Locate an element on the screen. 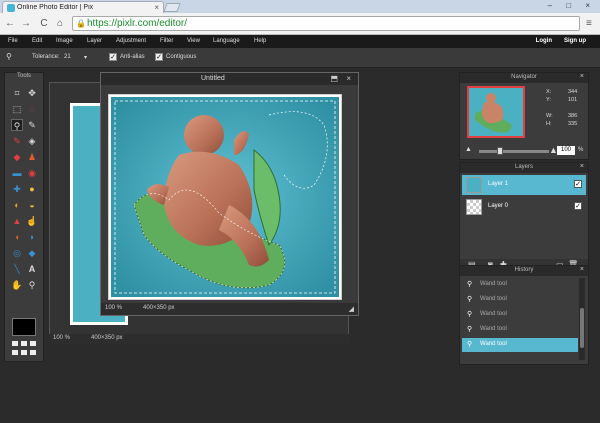 The width and height of the screenshot is (600, 423). reload-icon: C is located at coordinates (44, 24).